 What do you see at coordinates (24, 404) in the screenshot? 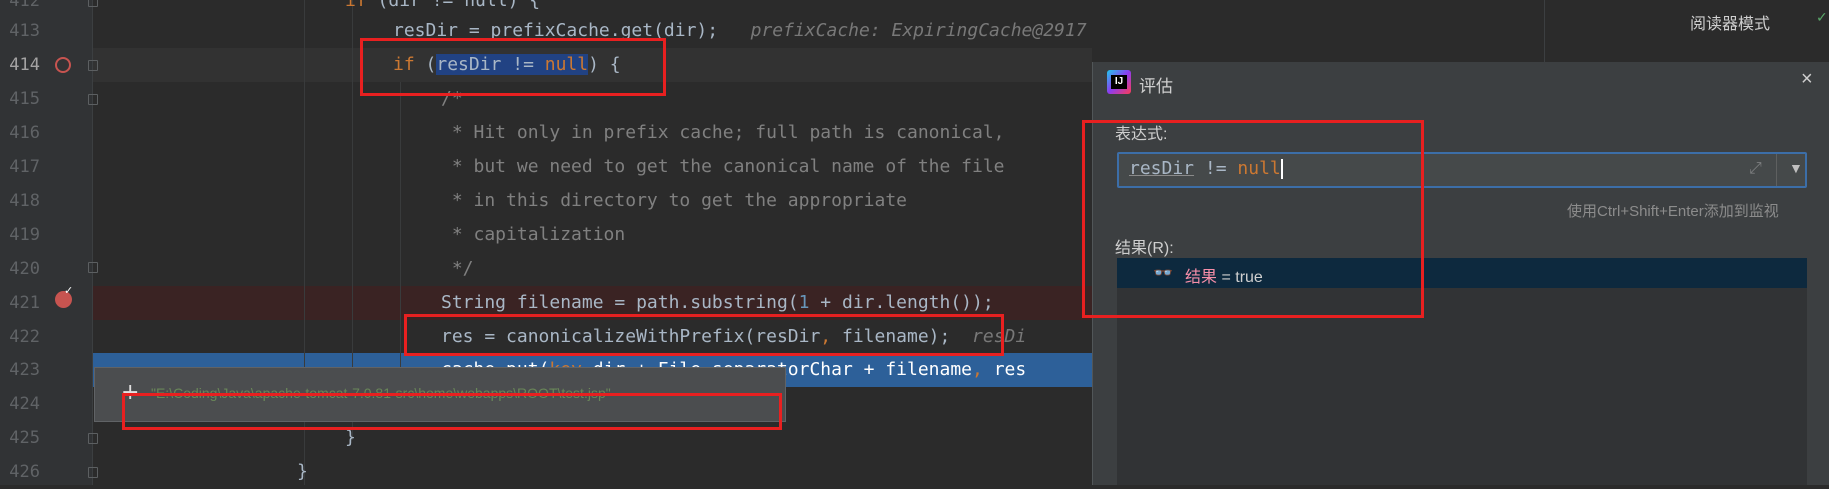
I see `line-number: 424` at bounding box center [24, 404].